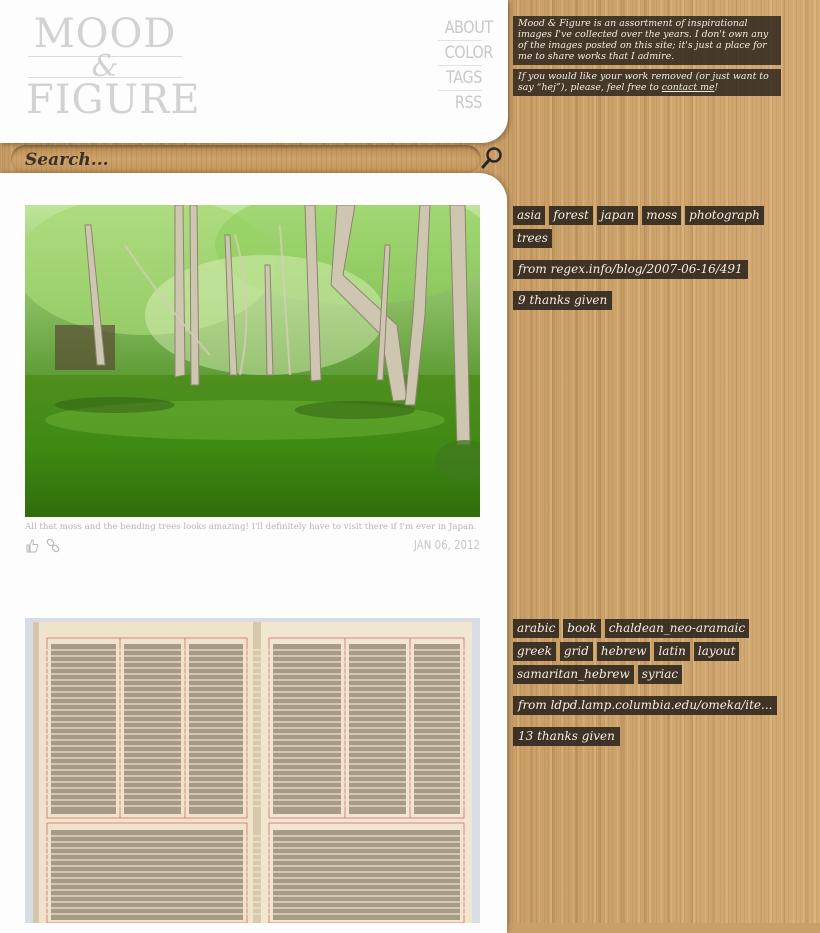  Describe the element at coordinates (113, 100) in the screenshot. I see `logo-figure: FIGURE` at that location.